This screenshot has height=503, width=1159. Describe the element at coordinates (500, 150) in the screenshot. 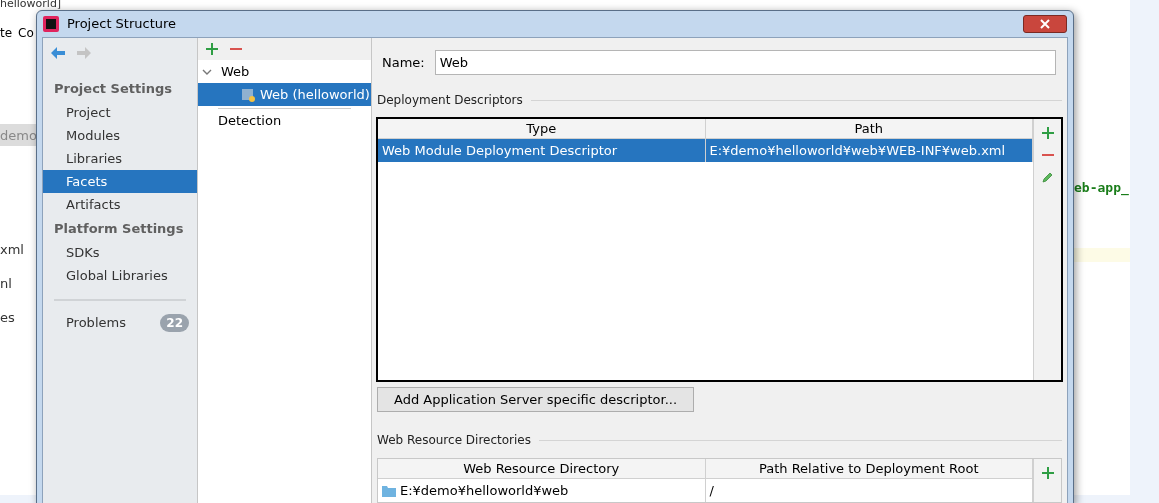

I see `table-cell-text: Web Module Deployment Descriptor` at that location.